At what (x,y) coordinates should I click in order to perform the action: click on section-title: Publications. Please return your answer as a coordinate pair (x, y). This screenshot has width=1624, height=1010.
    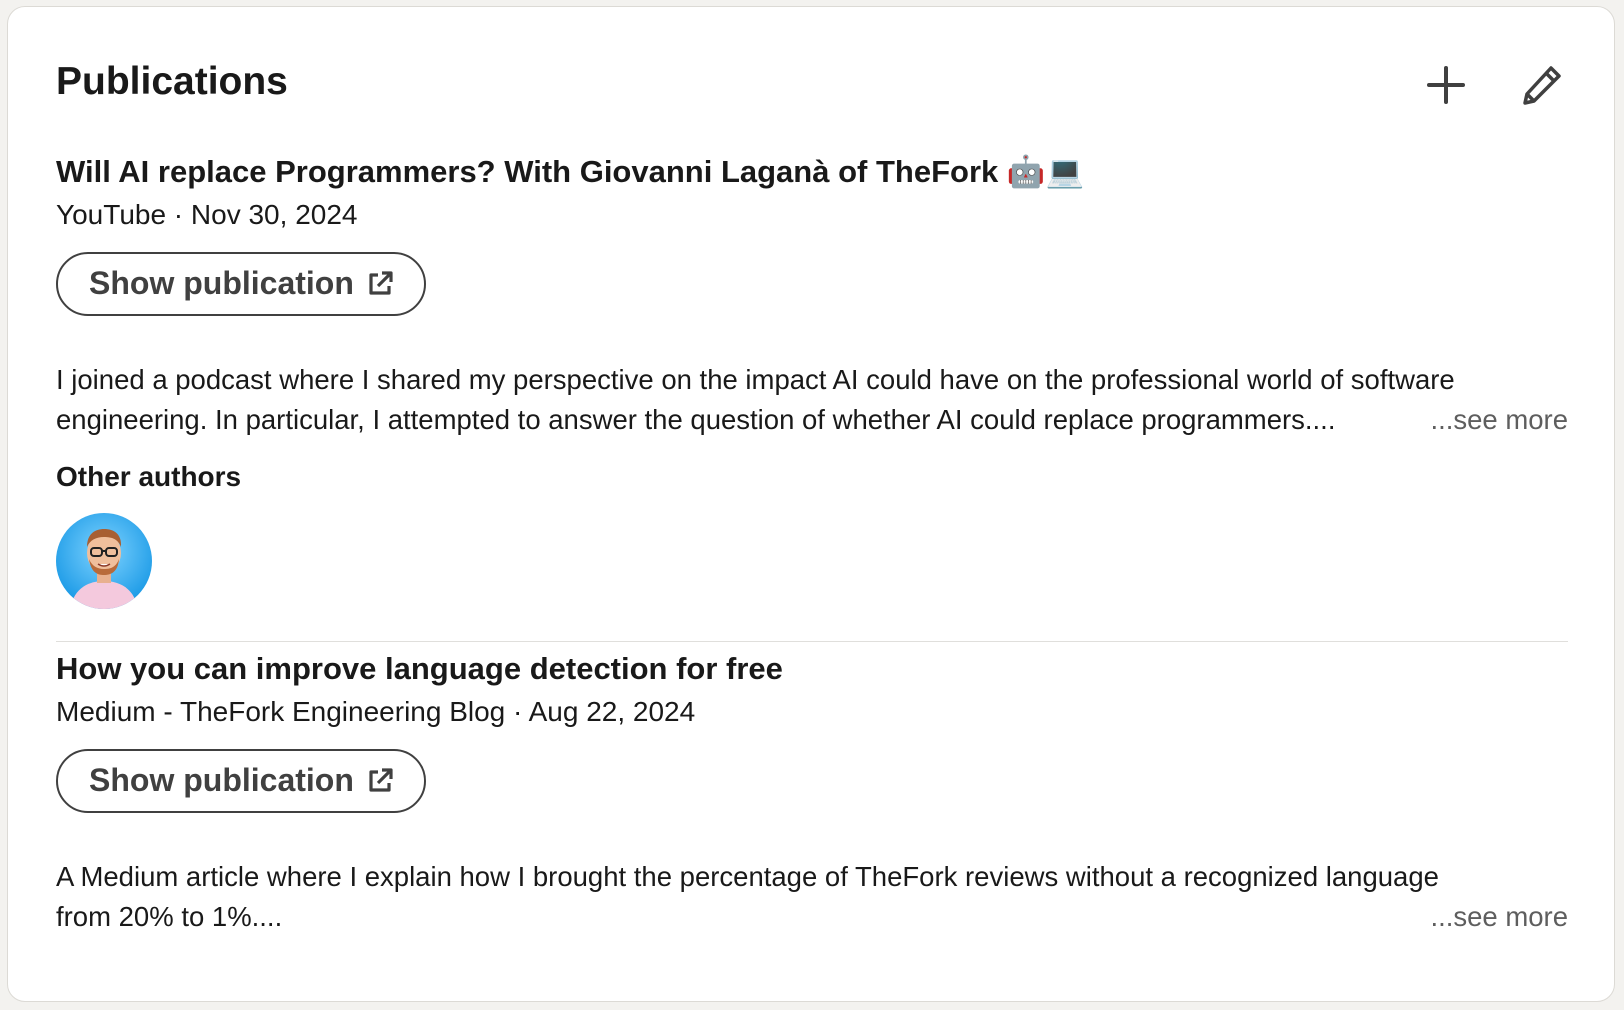
    Looking at the image, I should click on (172, 81).